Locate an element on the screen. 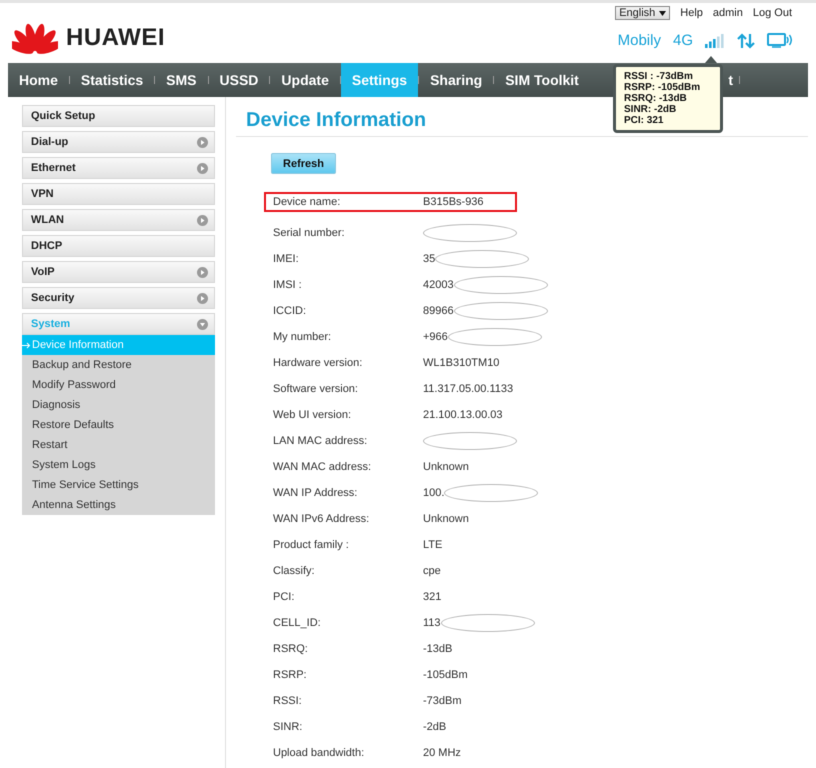  collapse-icon is located at coordinates (202, 324).